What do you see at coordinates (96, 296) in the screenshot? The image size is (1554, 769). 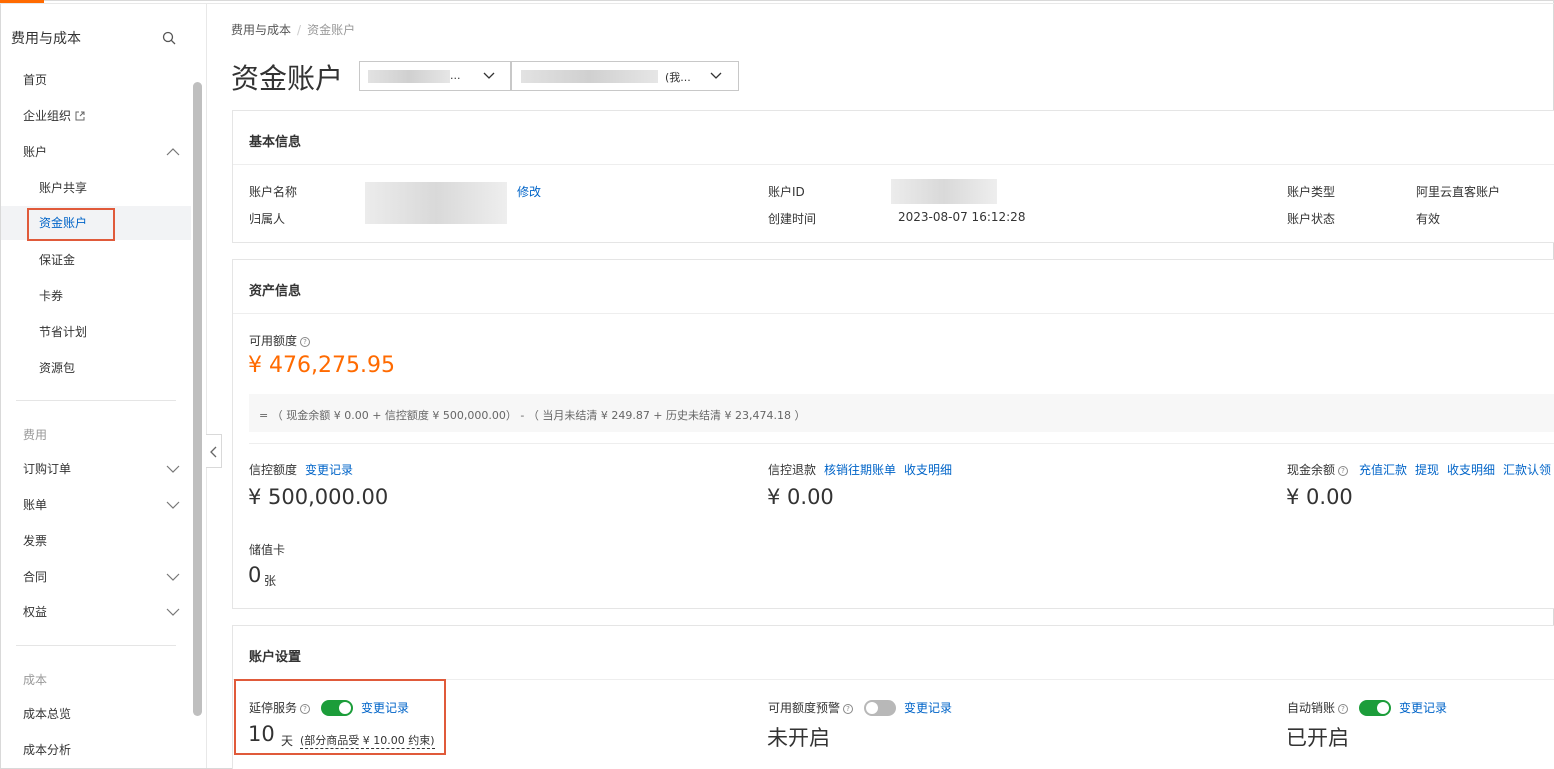 I see `sidebar-item-coupons: 卡券` at bounding box center [96, 296].